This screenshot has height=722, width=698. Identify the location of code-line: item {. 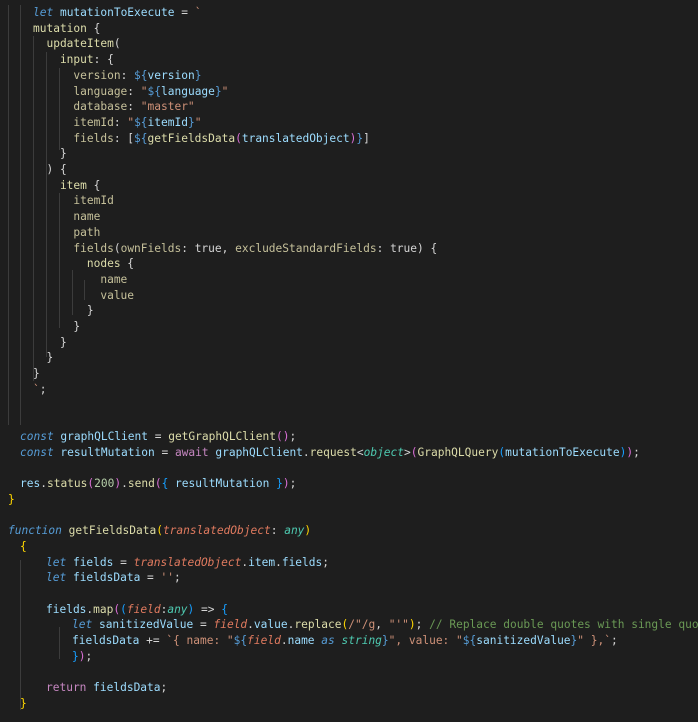
(66, 186).